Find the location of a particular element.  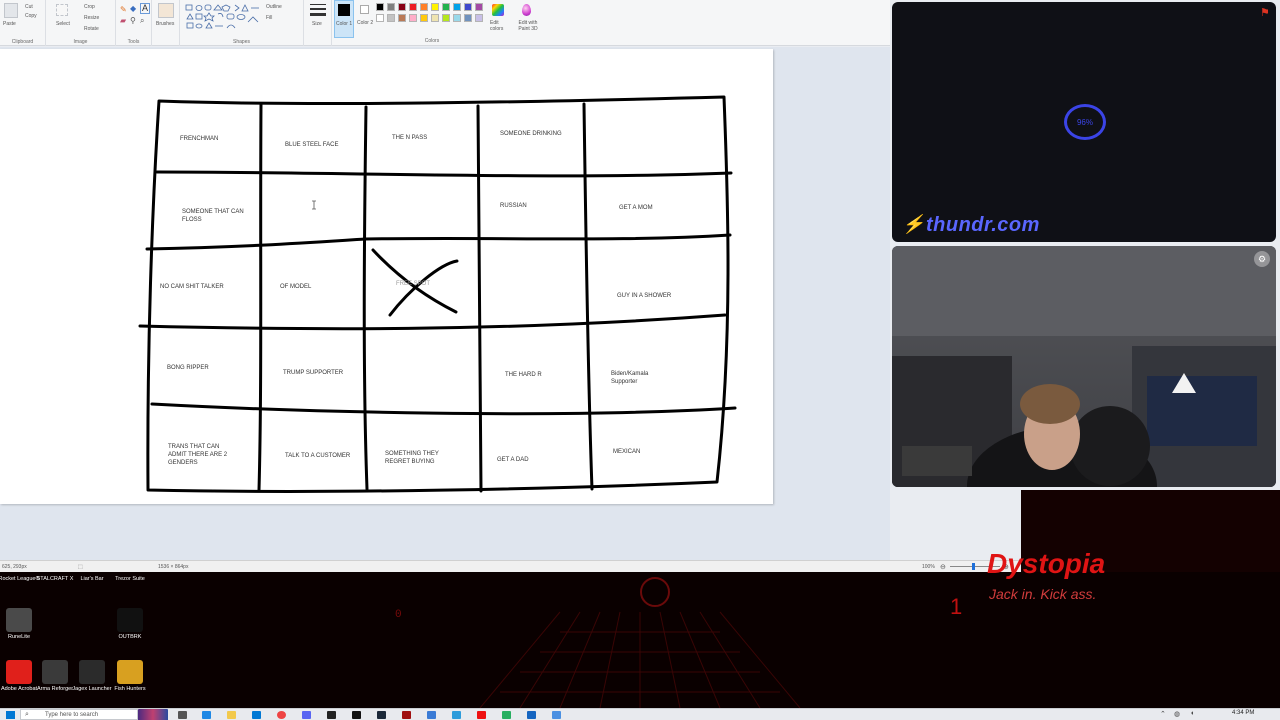

calculator-icon is located at coordinates (456, 715).